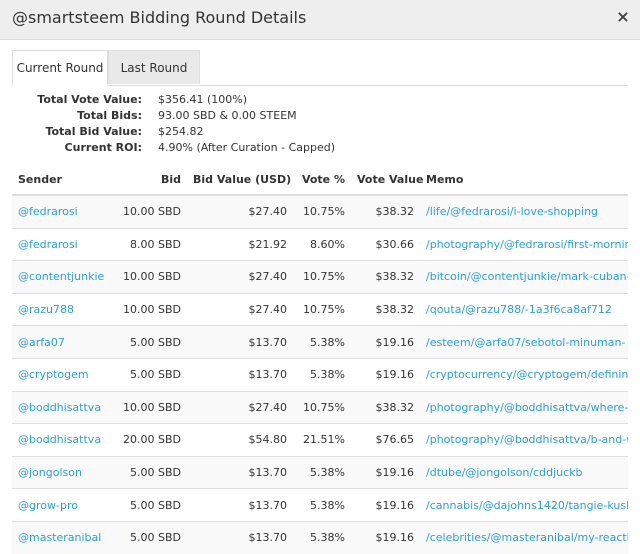 The width and height of the screenshot is (640, 554). I want to click on memo-link: /cryptocurrency/@cryptogem/defining-, so click(524, 374).